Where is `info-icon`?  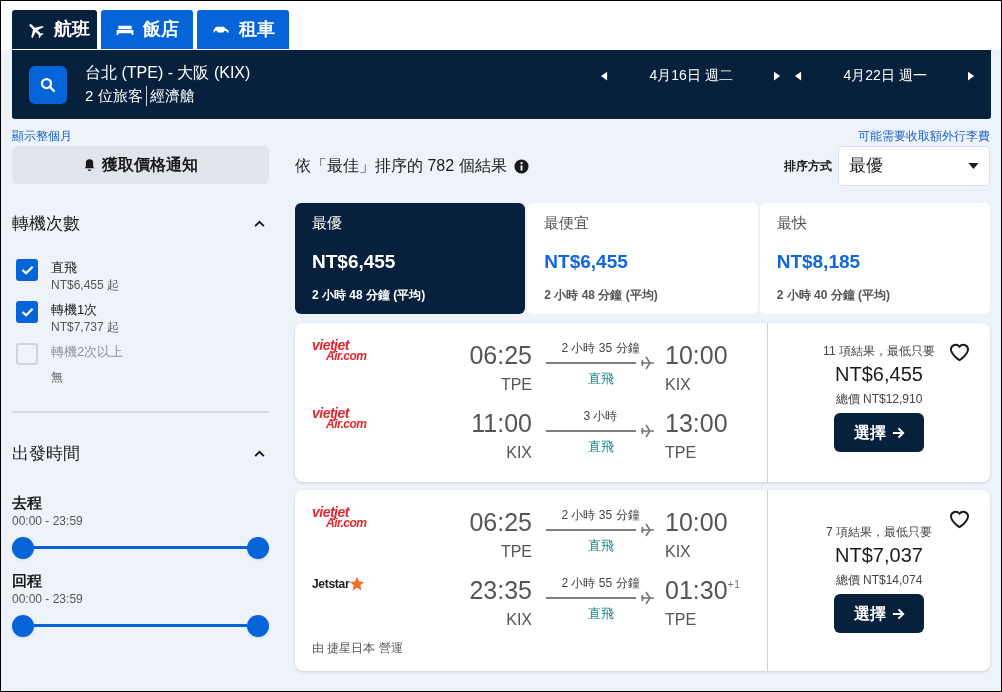 info-icon is located at coordinates (521, 166).